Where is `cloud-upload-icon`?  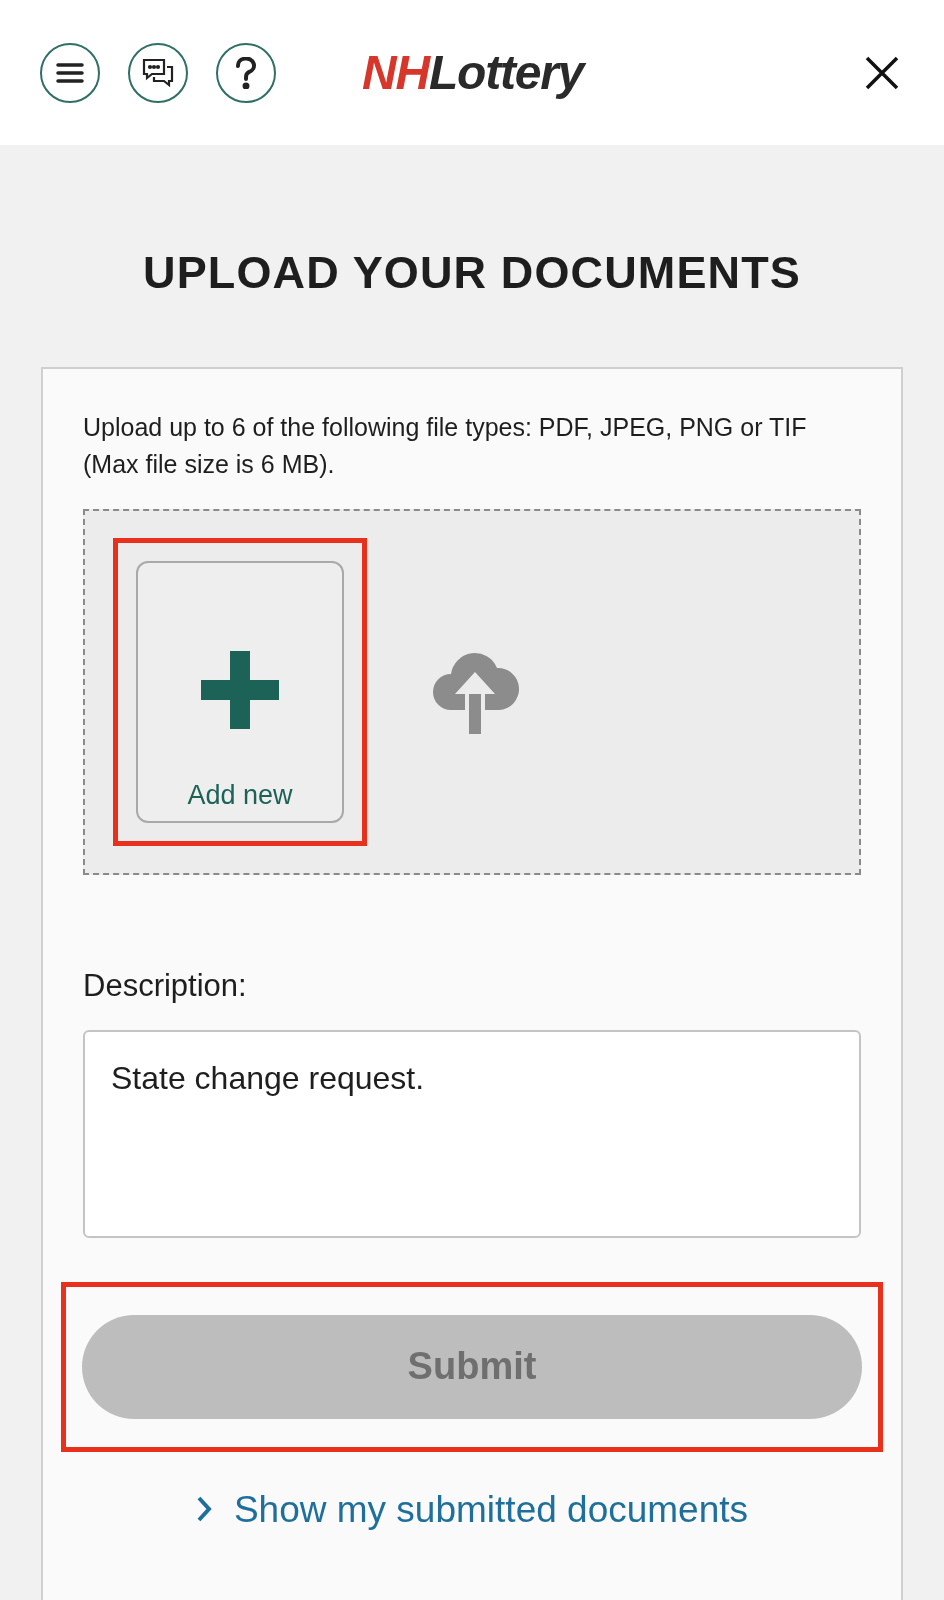
cloud-upload-icon is located at coordinates (475, 692).